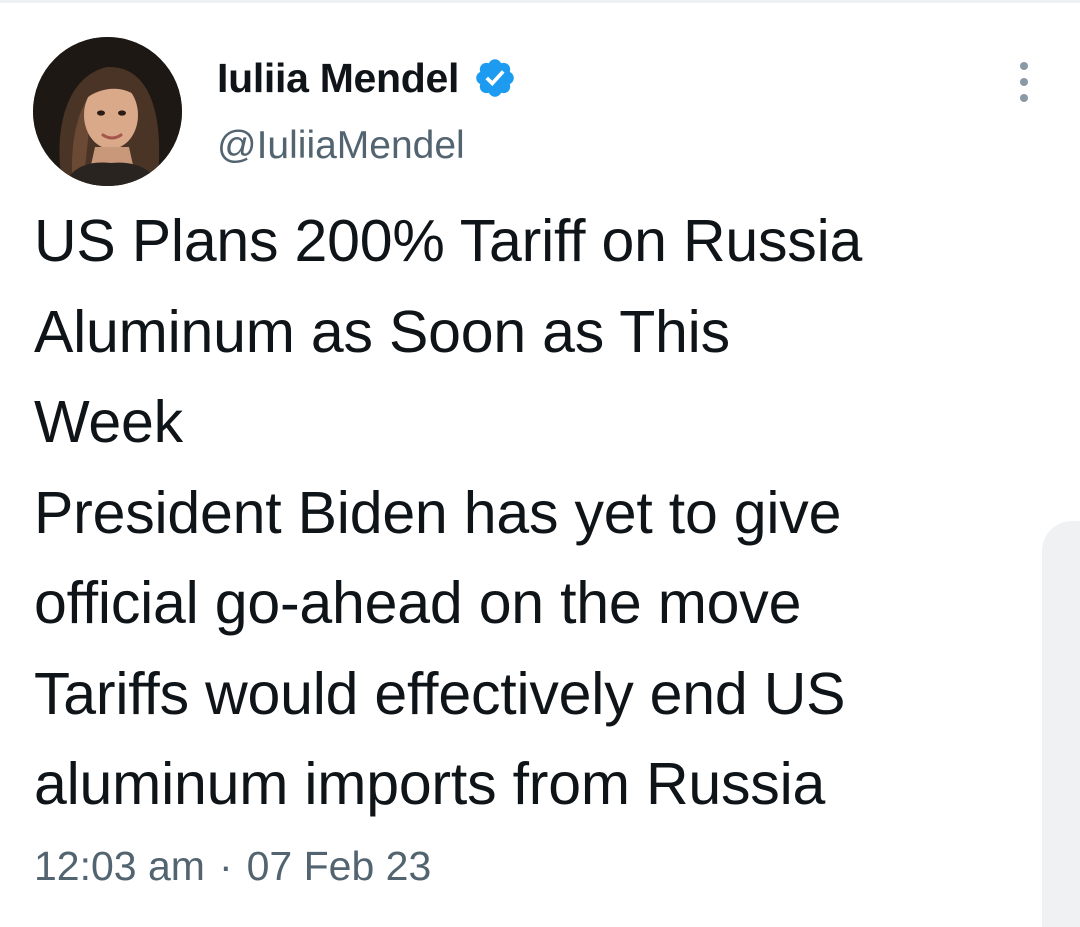 The image size is (1080, 927). What do you see at coordinates (418, 603) in the screenshot?
I see `tweet-text-line: official go-ahead on the move` at bounding box center [418, 603].